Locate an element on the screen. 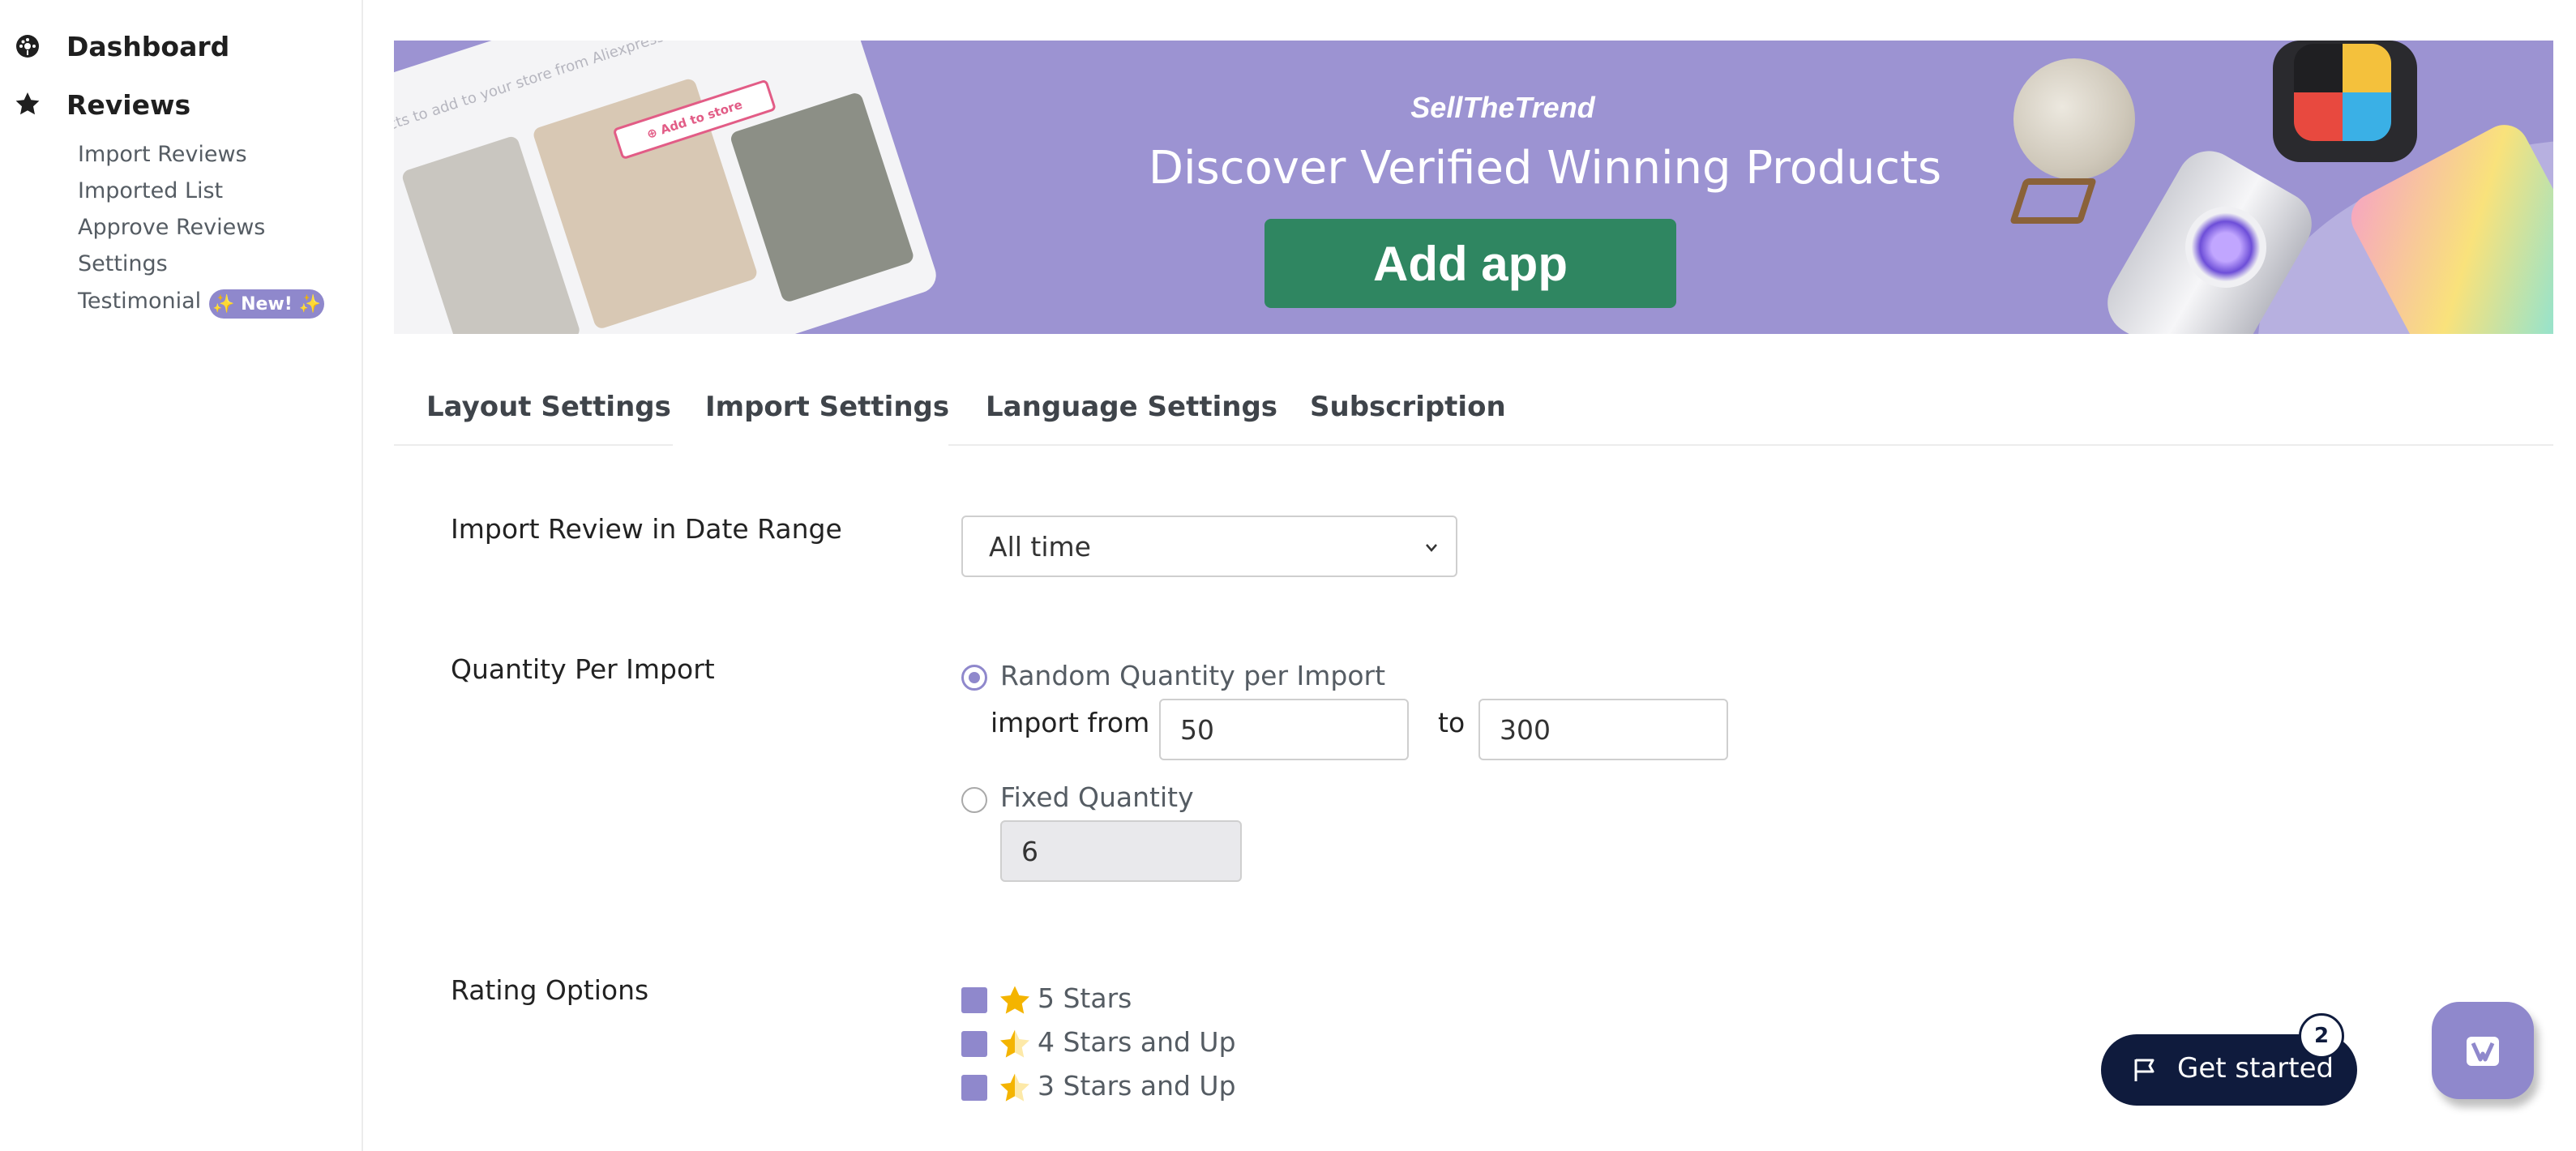 This screenshot has width=2576, height=1151. banner-product-photo is located at coordinates (822, 197).